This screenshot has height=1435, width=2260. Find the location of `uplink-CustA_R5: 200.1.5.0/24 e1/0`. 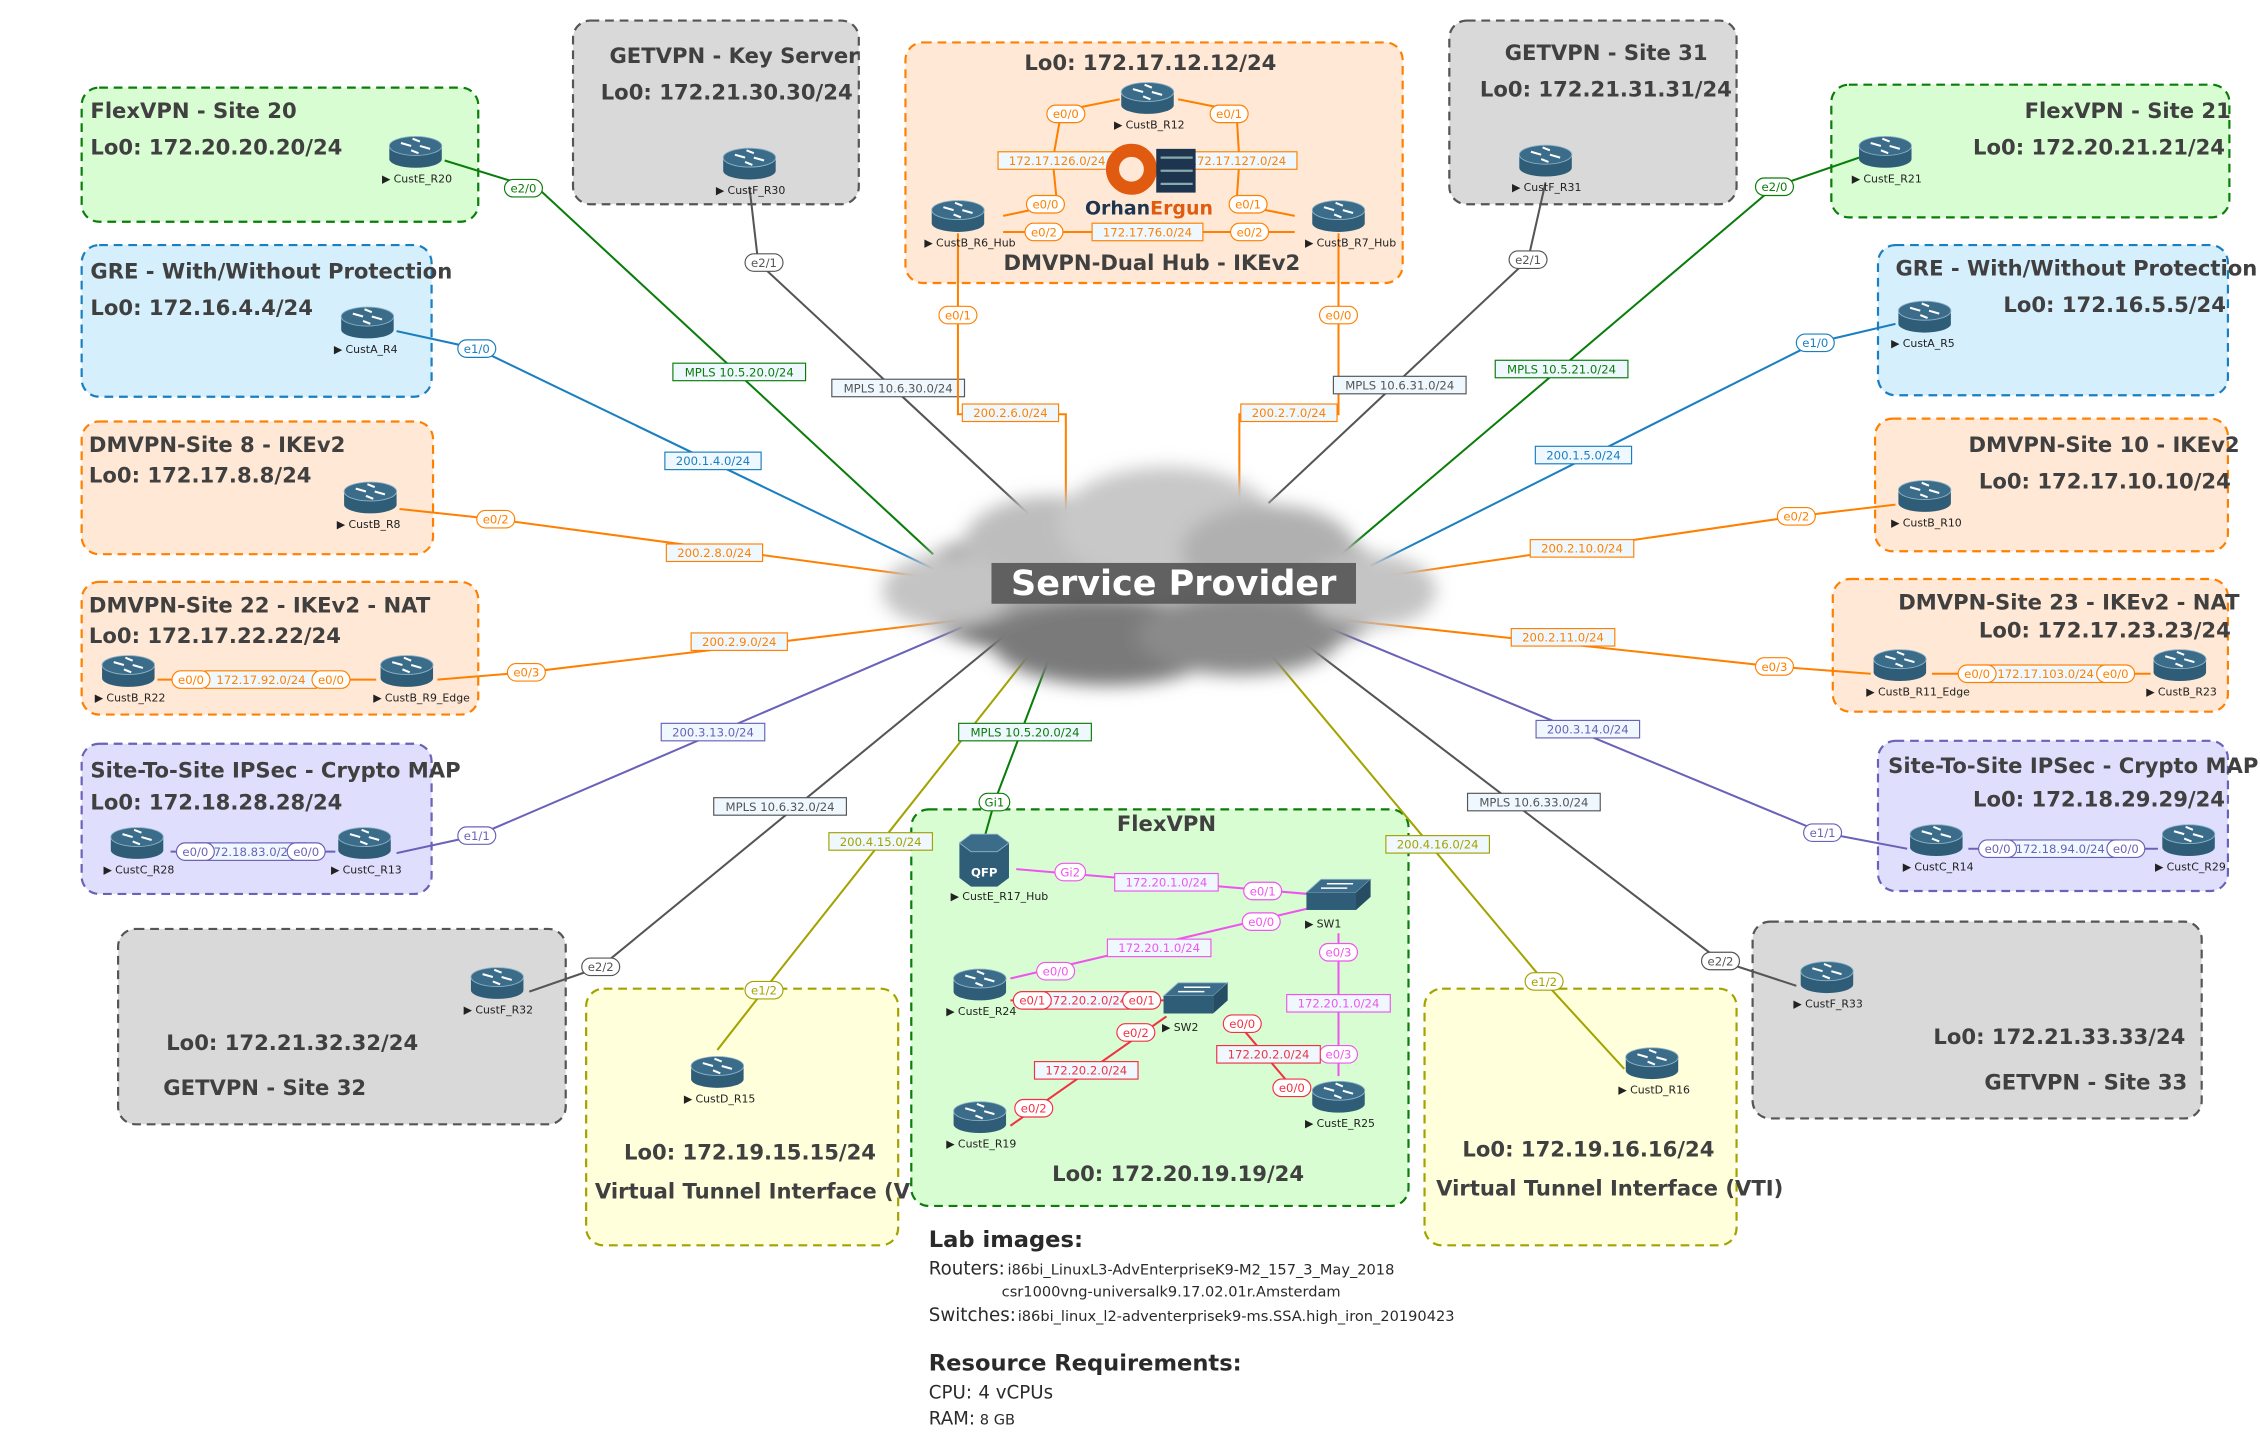

uplink-CustA_R5: 200.1.5.0/24 e1/0 is located at coordinates (1633, 444).